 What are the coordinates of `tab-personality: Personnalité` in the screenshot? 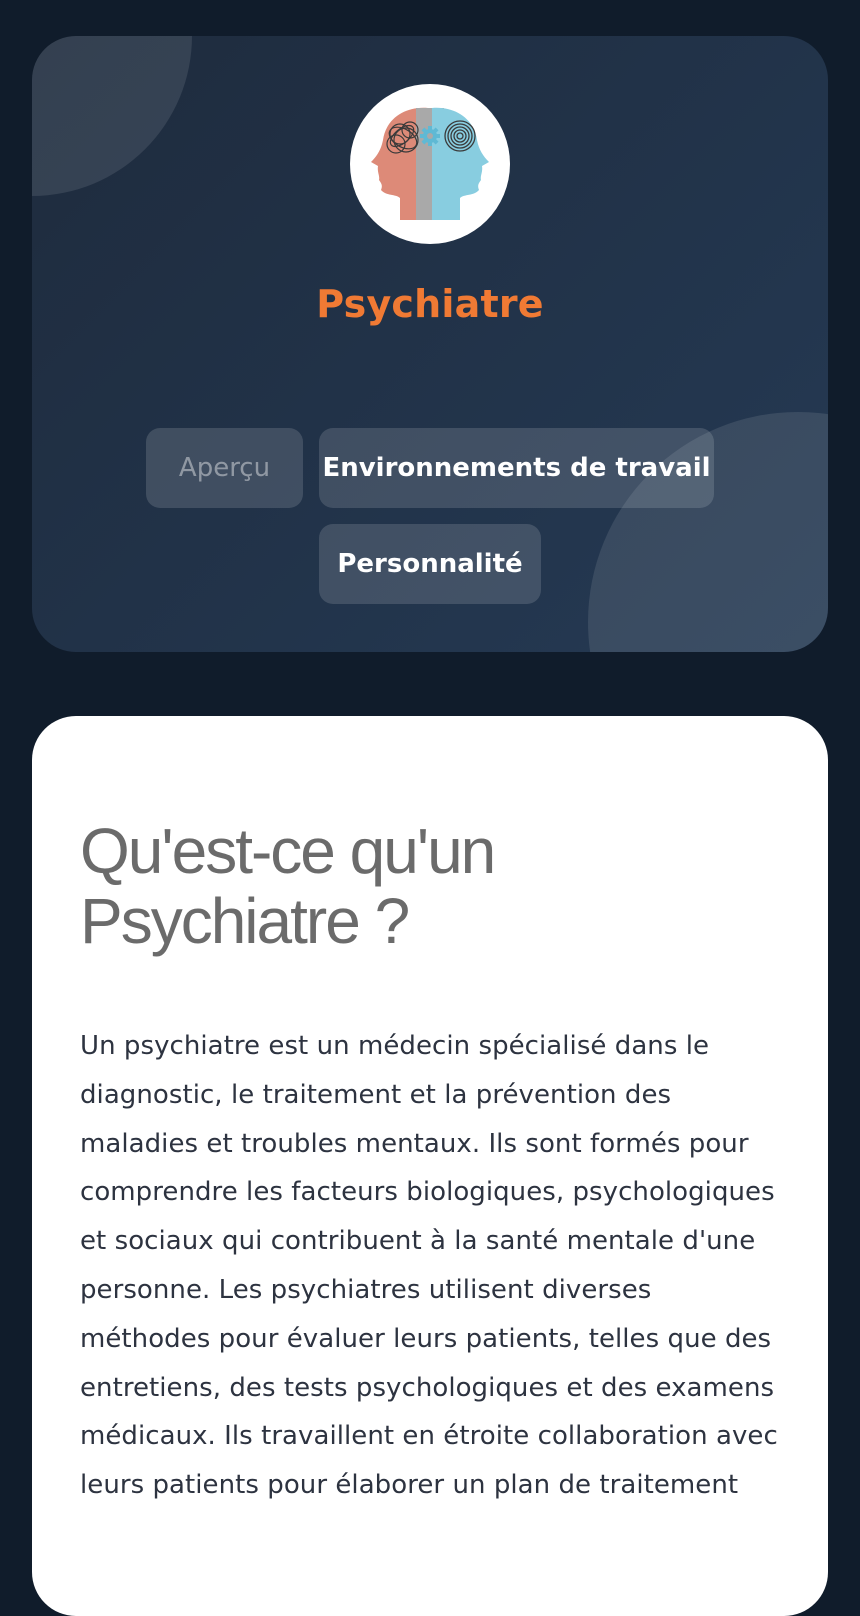 It's located at (430, 564).